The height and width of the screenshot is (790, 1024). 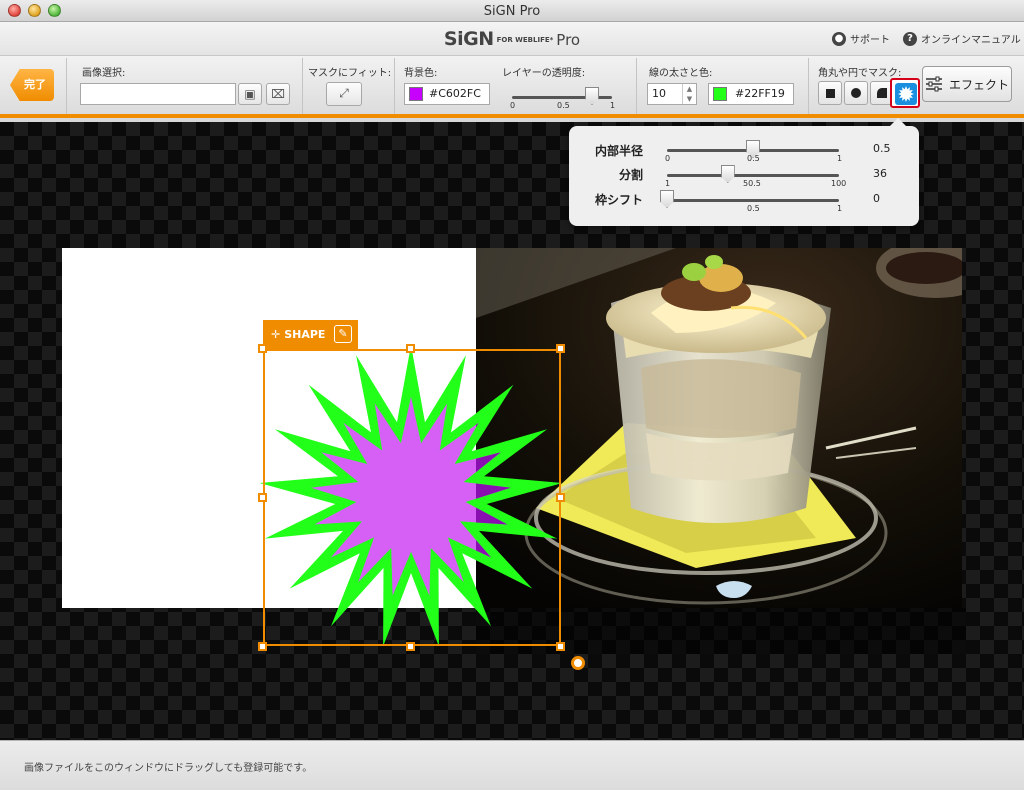 I want to click on effect-button: エフェクト, so click(x=967, y=84).